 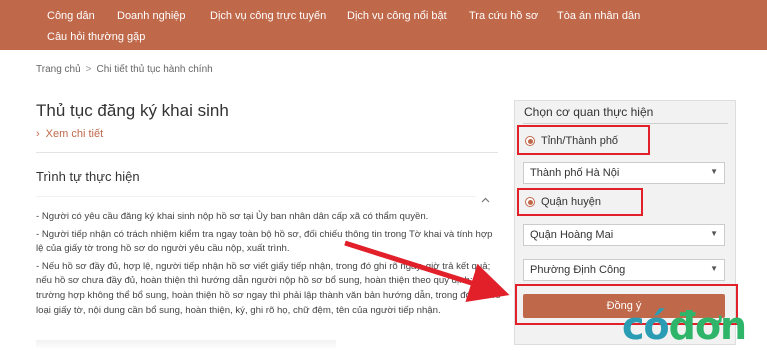 I want to click on breadcrumb-home-link: Trang chủ, so click(x=58, y=69).